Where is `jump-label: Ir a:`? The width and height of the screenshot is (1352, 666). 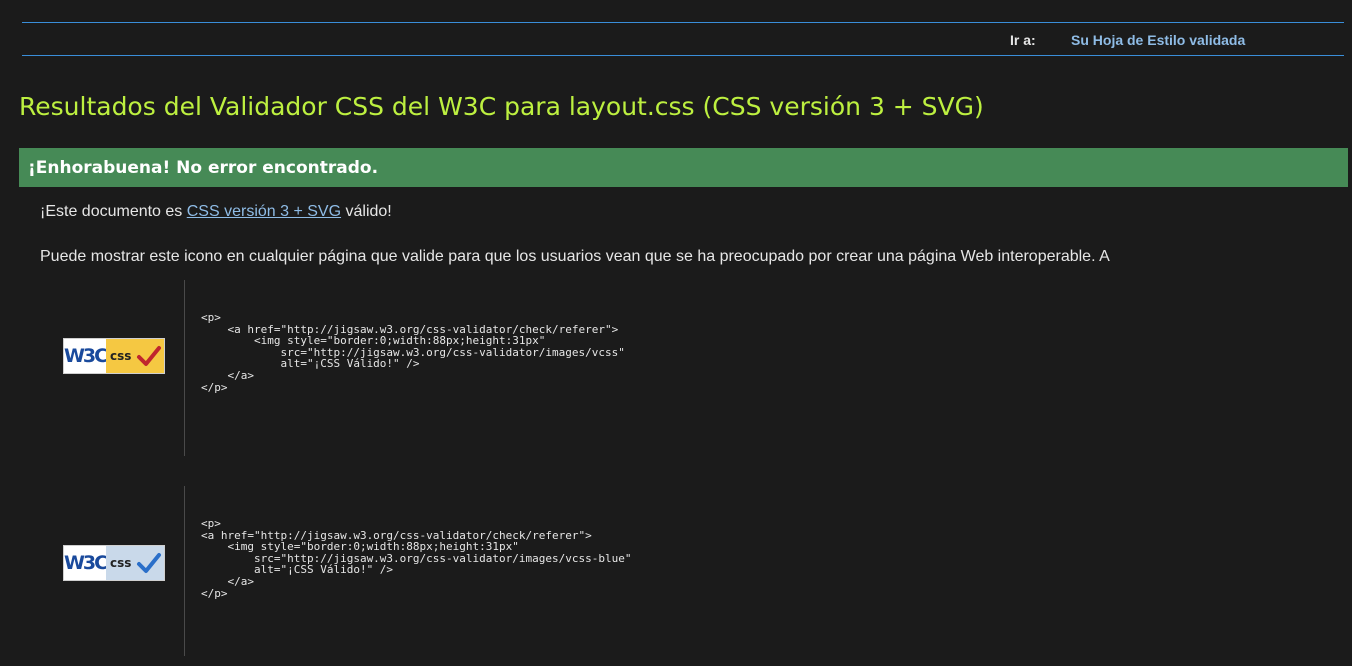
jump-label: Ir a: is located at coordinates (1023, 40).